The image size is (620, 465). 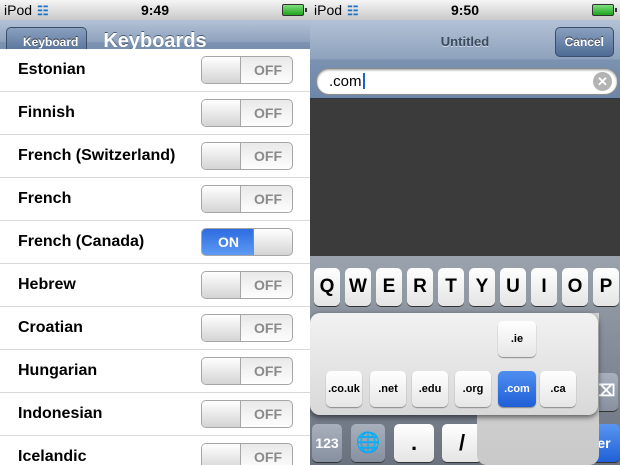 What do you see at coordinates (558, 389) in the screenshot?
I see `domain-key: .ca` at bounding box center [558, 389].